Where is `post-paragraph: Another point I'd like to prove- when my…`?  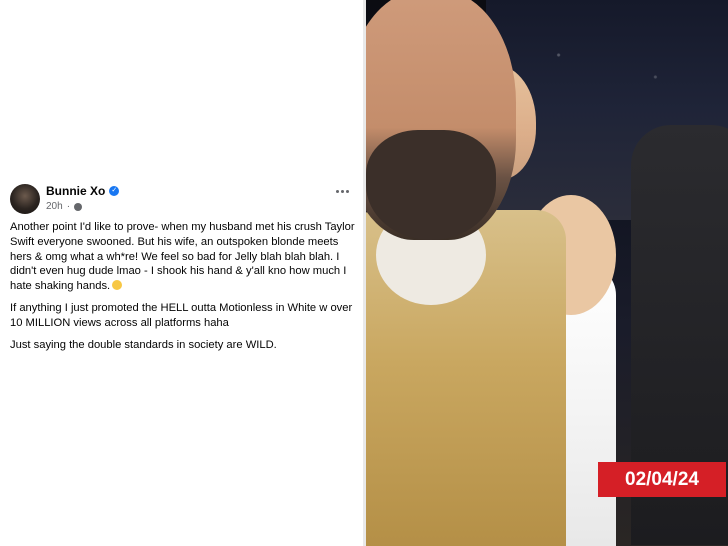
post-paragraph: Another point I'd like to prove- when my… is located at coordinates (182, 257).